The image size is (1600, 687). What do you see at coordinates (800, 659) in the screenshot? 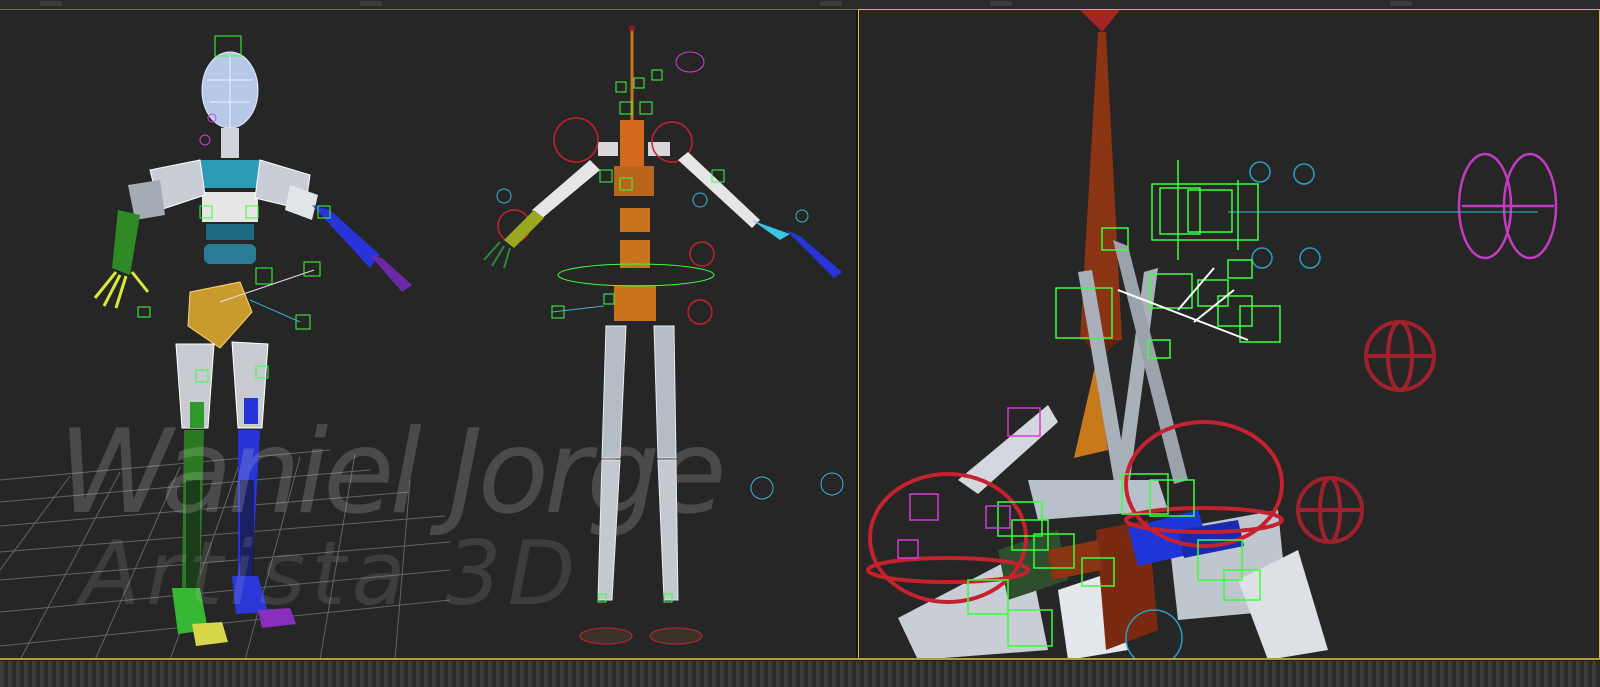
I see `active-viewport-edge` at bounding box center [800, 659].